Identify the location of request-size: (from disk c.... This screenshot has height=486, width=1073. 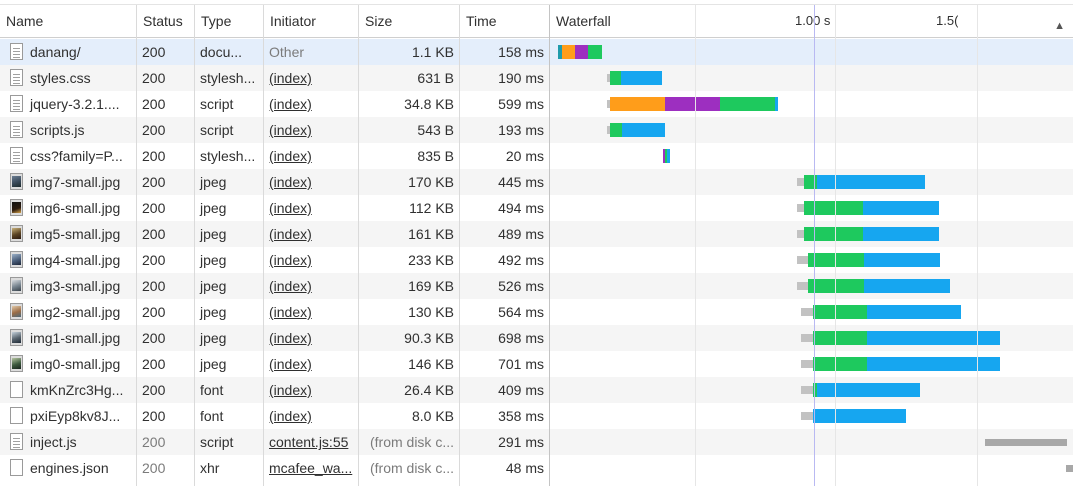
(411, 442).